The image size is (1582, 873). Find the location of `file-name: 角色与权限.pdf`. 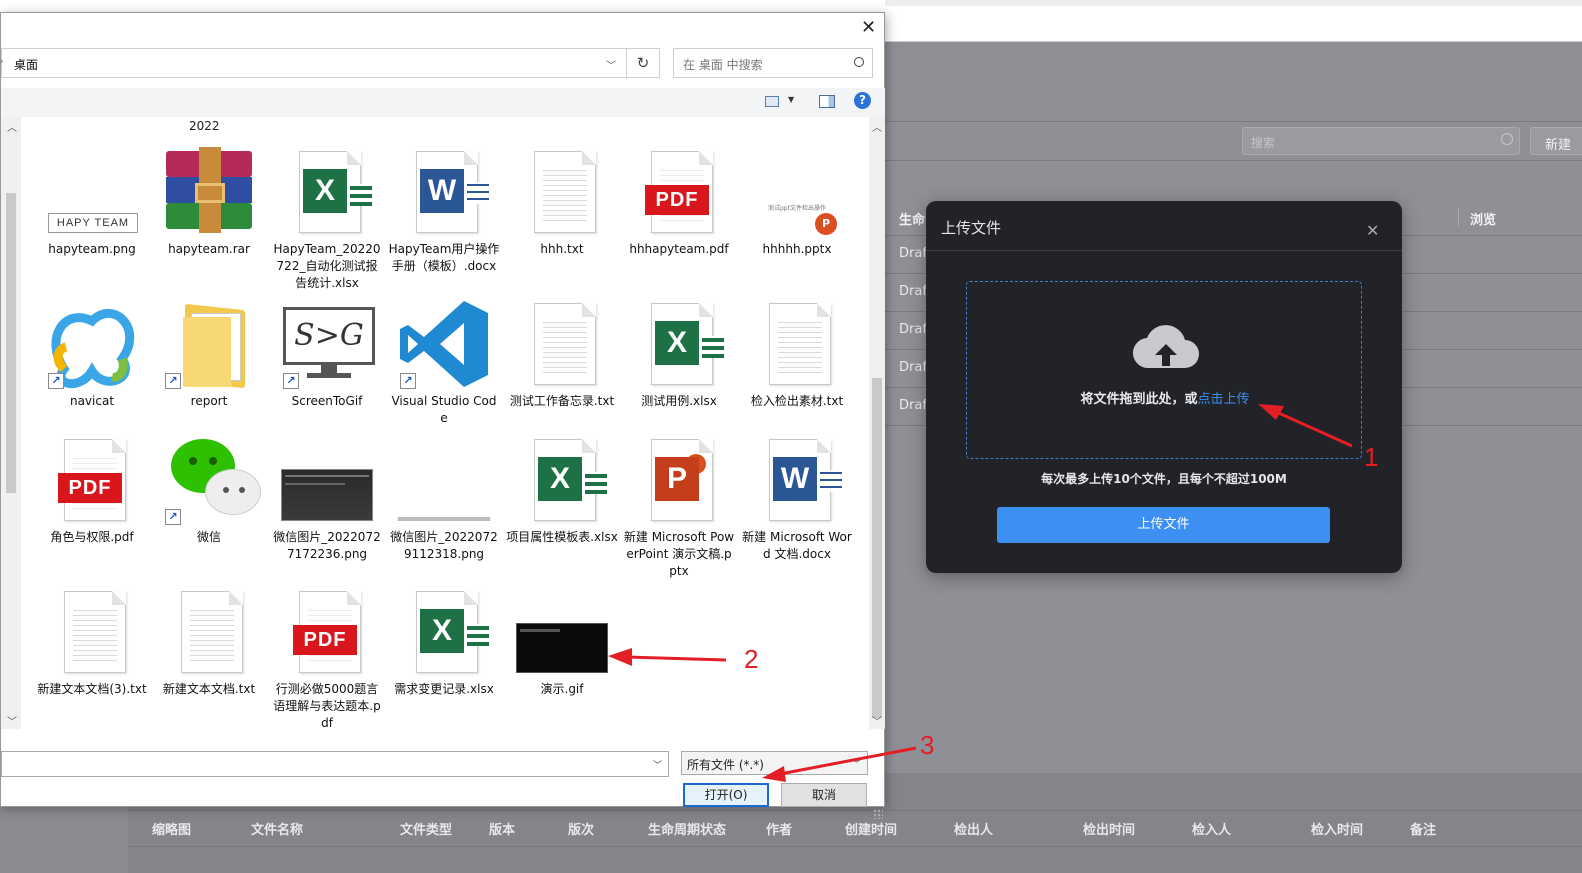

file-name: 角色与权限.pdf is located at coordinates (92, 537).